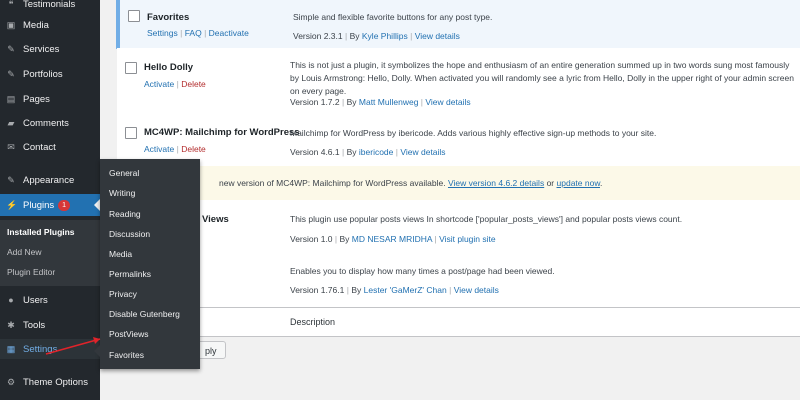 This screenshot has width=800, height=400. What do you see at coordinates (50, 205) in the screenshot?
I see `menu-plugins: ⚡ Plugins 1` at bounding box center [50, 205].